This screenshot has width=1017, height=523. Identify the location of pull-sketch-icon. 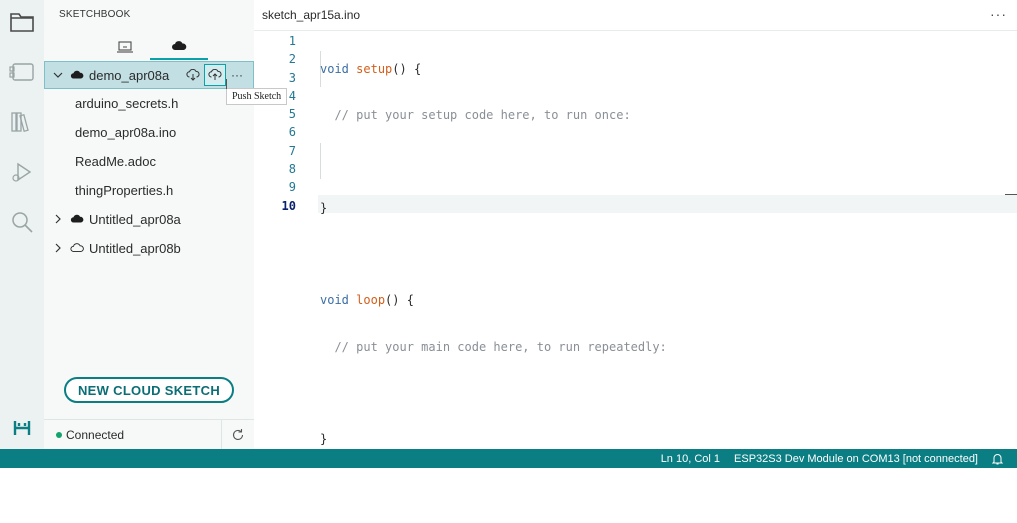
(193, 75).